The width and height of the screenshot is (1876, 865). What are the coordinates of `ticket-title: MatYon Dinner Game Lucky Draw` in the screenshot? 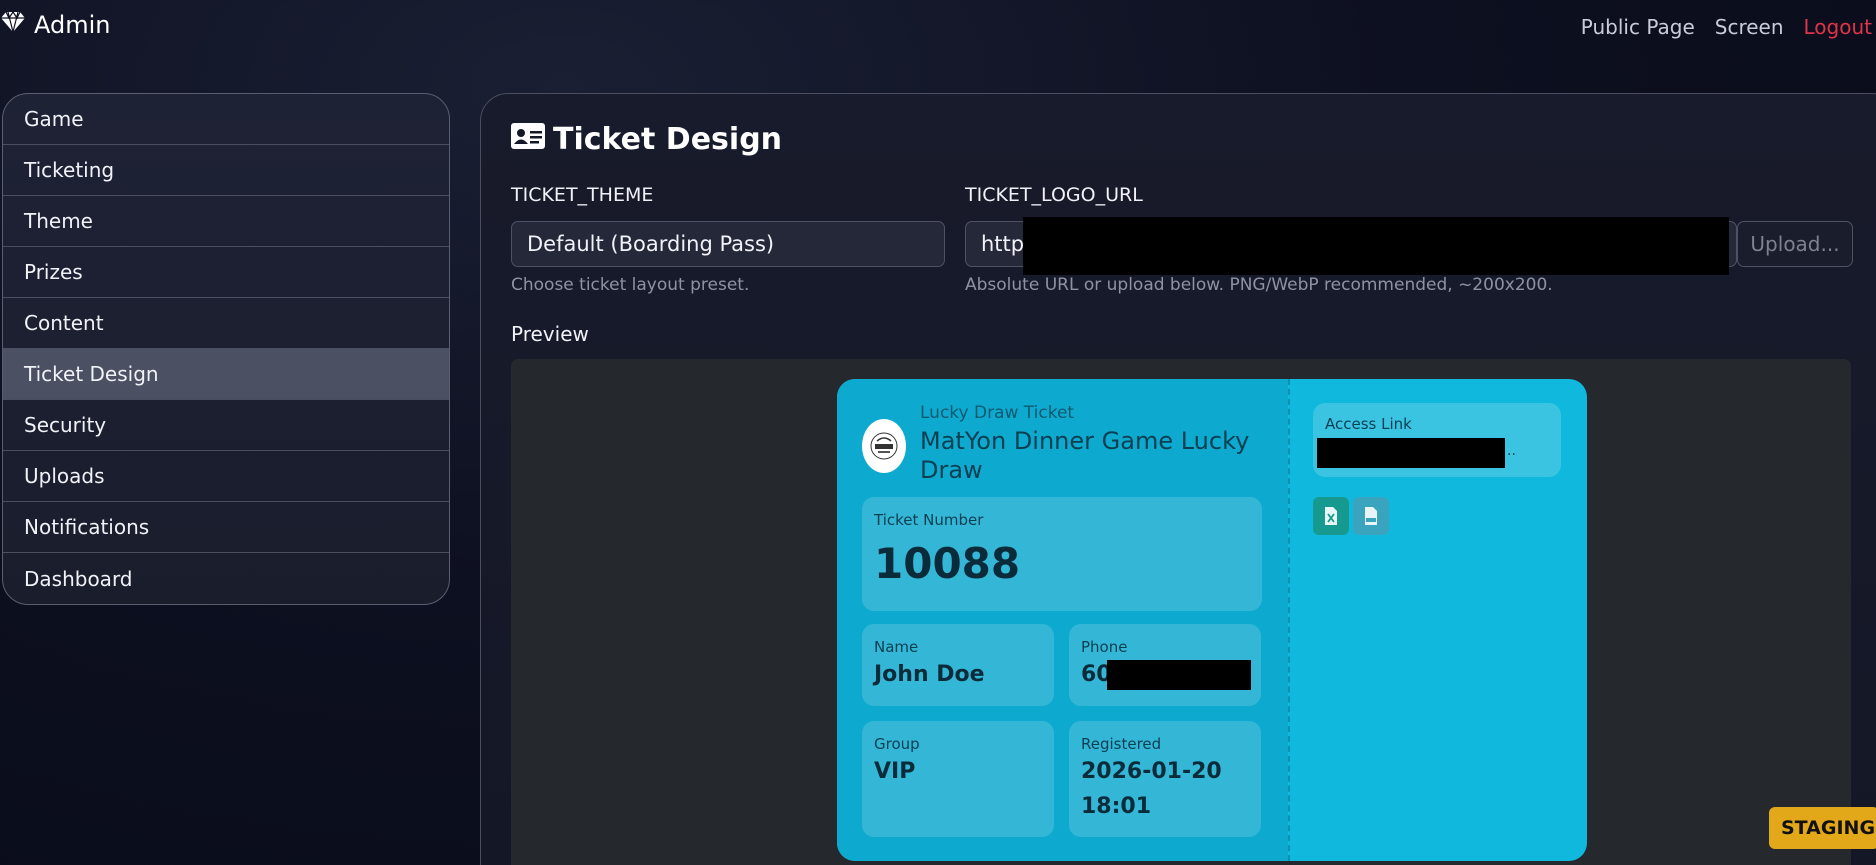 It's located at (1085, 455).